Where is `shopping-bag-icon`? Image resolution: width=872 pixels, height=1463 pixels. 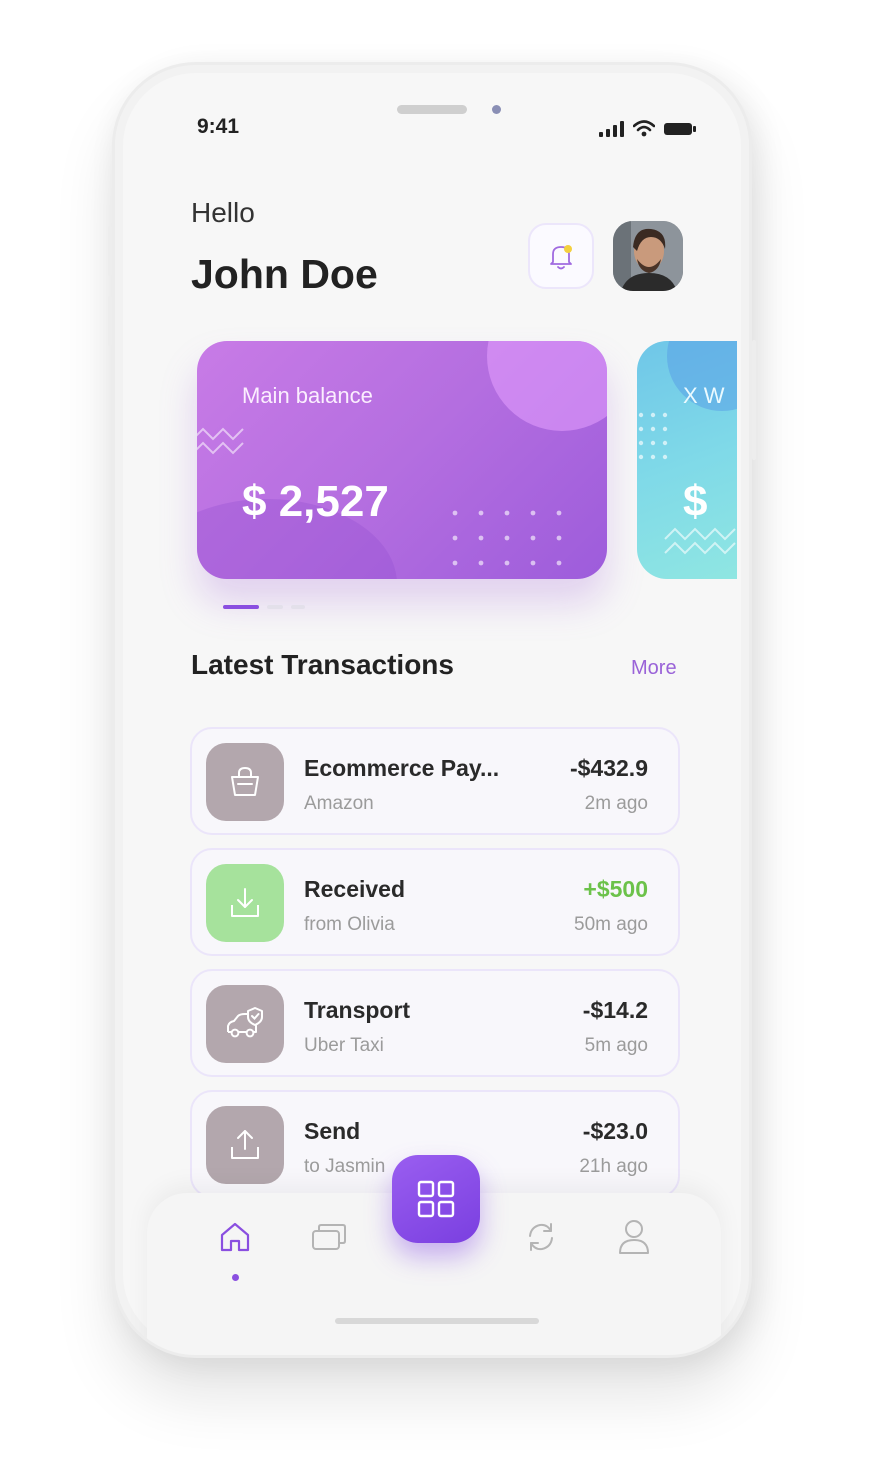 shopping-bag-icon is located at coordinates (245, 781).